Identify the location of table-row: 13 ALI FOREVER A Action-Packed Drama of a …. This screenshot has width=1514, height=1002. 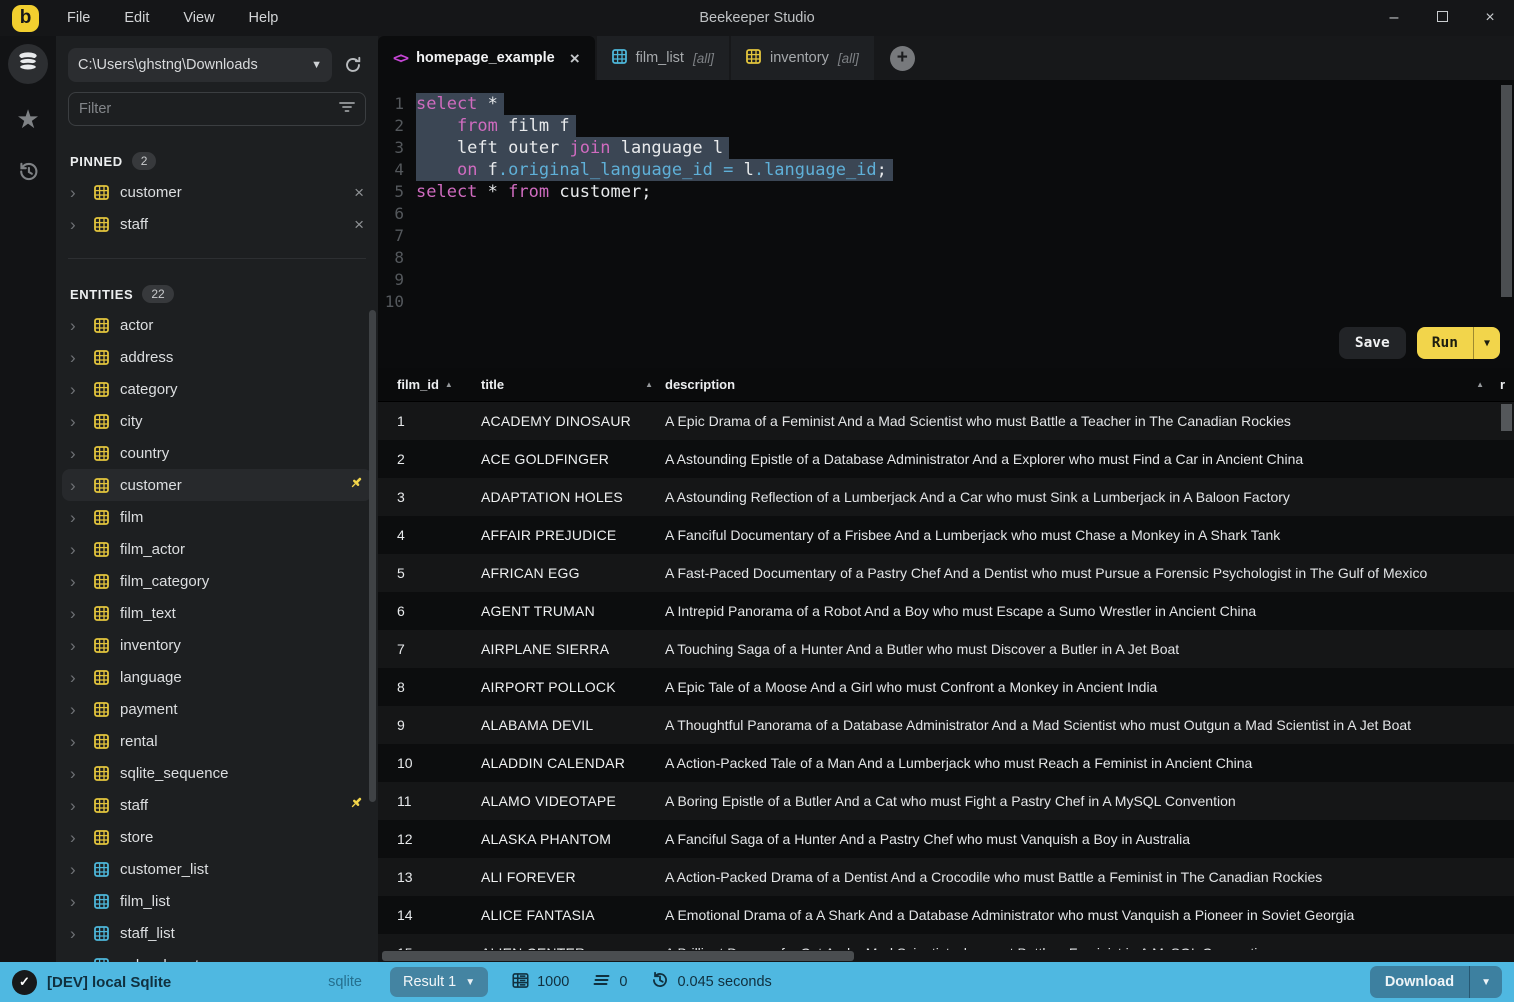
(946, 877).